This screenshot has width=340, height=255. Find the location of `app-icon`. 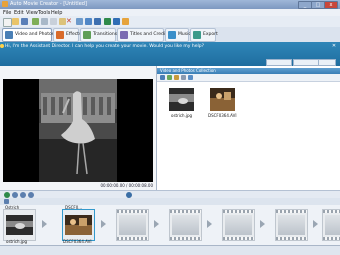

app-icon is located at coordinates (5, 4).